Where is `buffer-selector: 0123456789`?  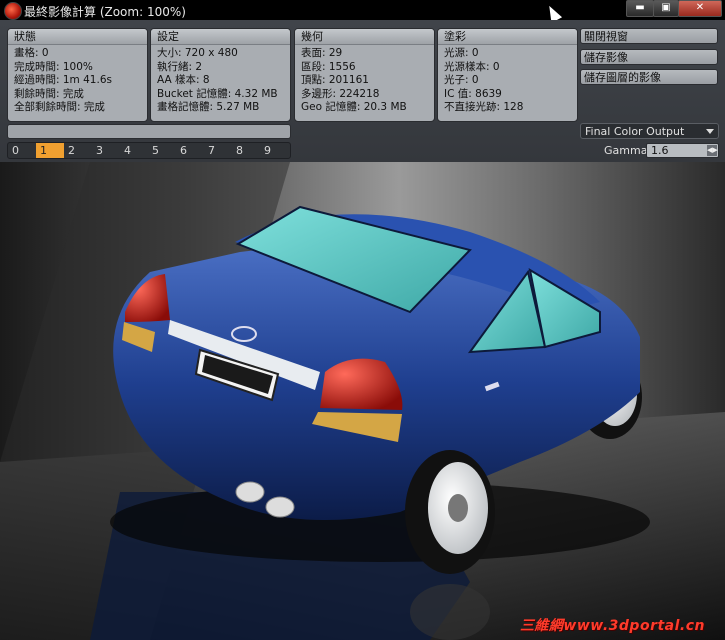
buffer-selector: 0123456789 is located at coordinates (149, 150).